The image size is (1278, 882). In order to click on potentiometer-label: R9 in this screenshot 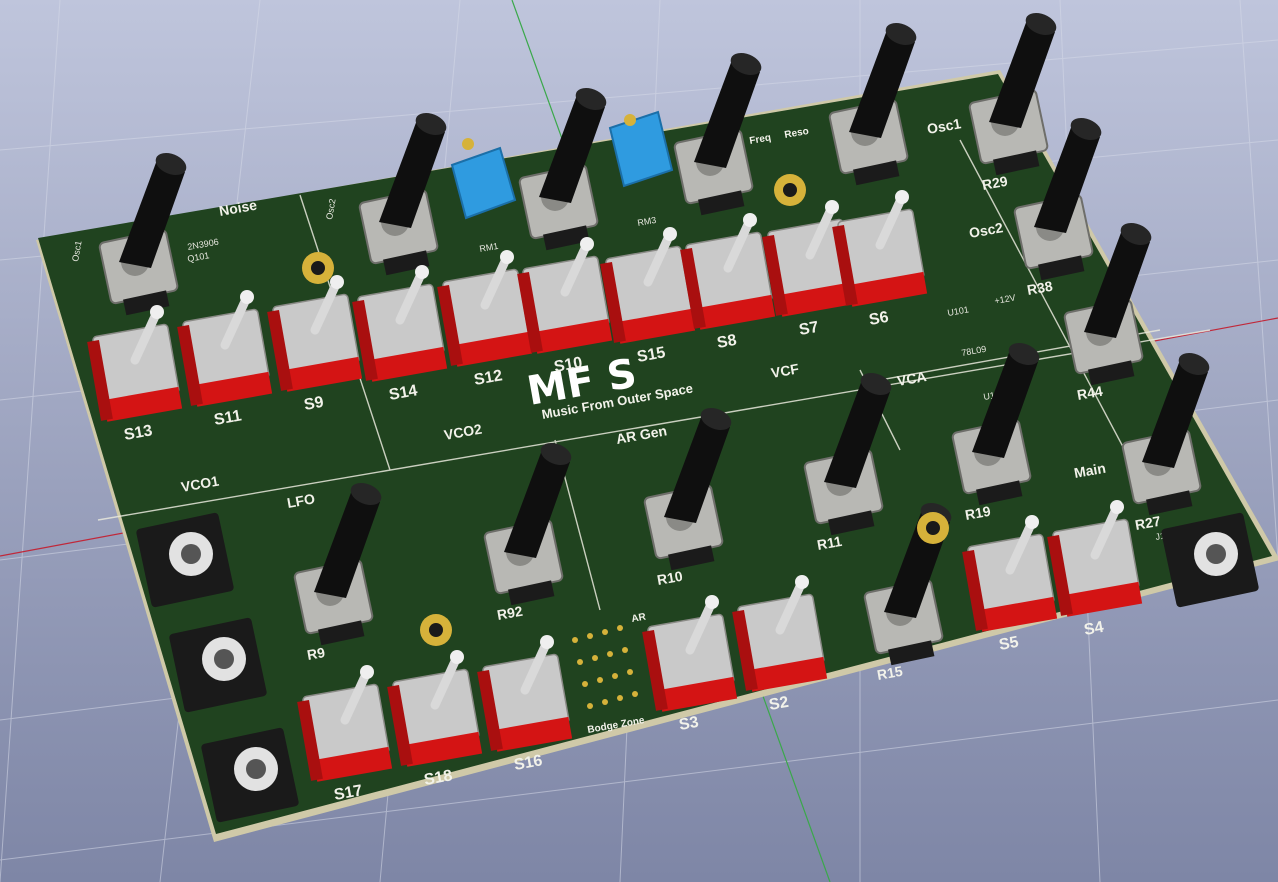, I will do `click(316, 653)`.